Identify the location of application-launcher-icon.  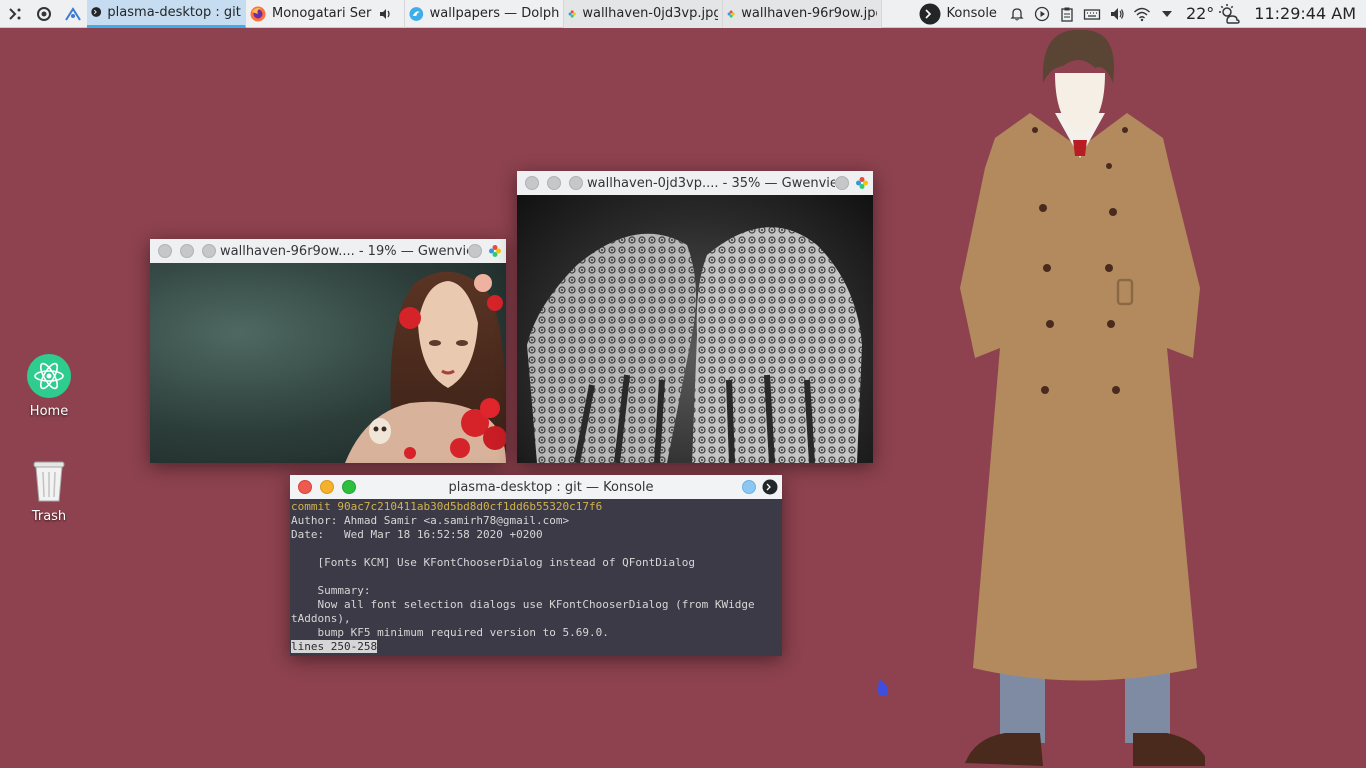
(14, 14).